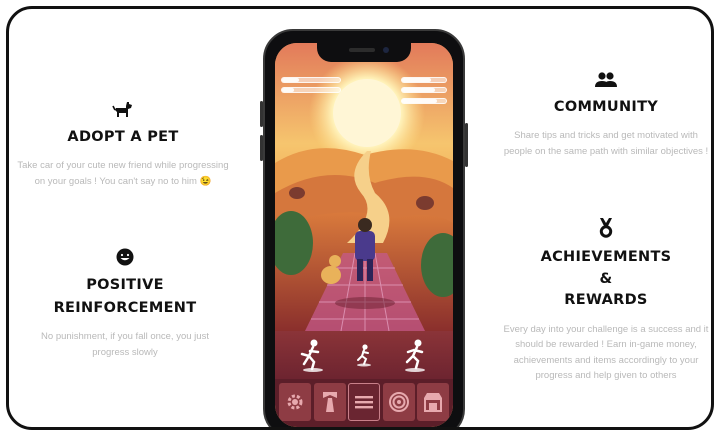 The image size is (720, 435). I want to click on menu-icon, so click(364, 402).